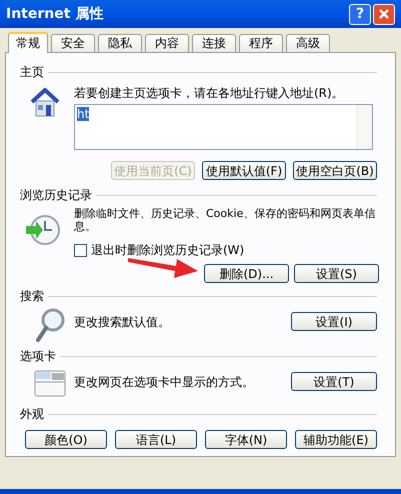  Describe the element at coordinates (244, 170) in the screenshot. I see `button: 使用默认值(F)` at that location.